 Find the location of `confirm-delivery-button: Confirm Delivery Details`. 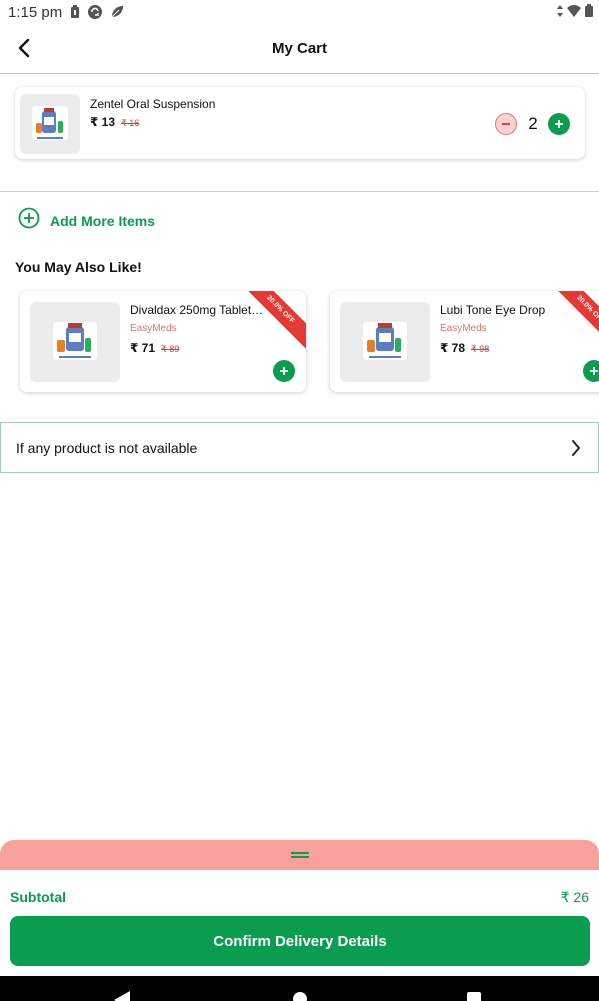

confirm-delivery-button: Confirm Delivery Details is located at coordinates (300, 941).